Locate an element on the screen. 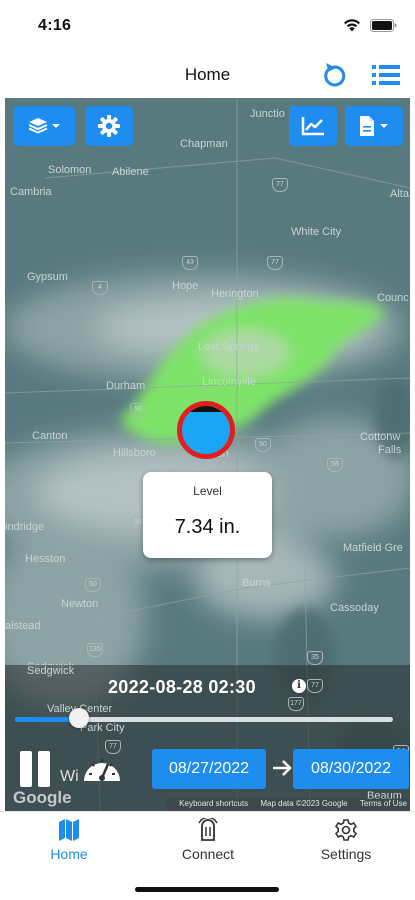 The width and height of the screenshot is (415, 900). keyboard-shortcuts-link: Keyboard shortcuts is located at coordinates (213, 803).